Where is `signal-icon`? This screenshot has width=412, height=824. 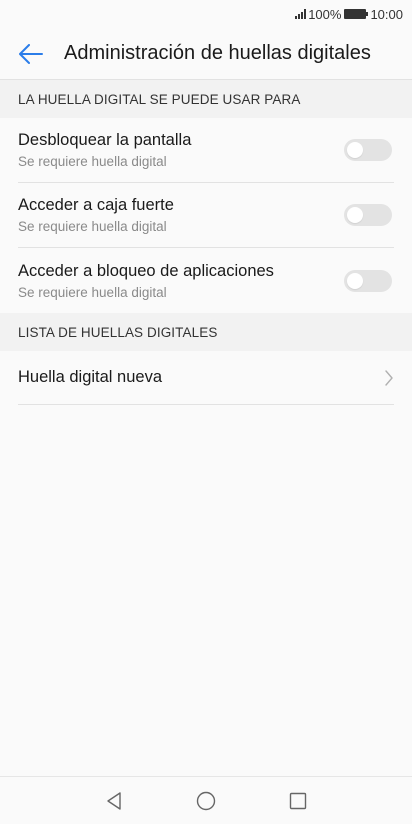 signal-icon is located at coordinates (301, 14).